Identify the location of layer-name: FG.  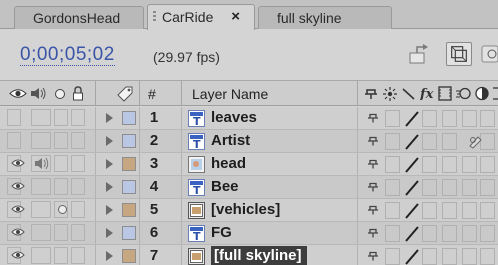
(221, 232).